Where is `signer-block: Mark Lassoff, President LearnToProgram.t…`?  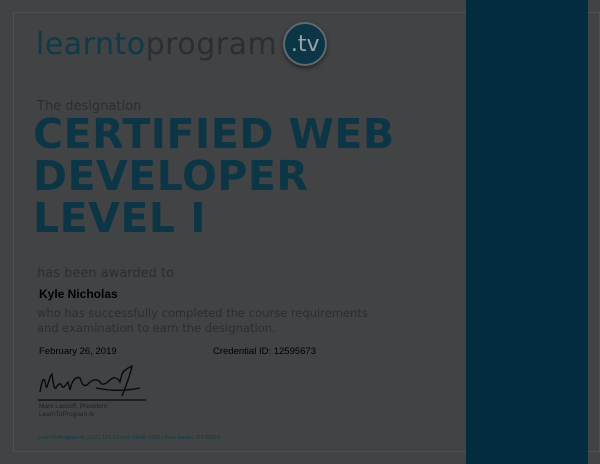 signer-block: Mark Lassoff, President LearnToProgram.t… is located at coordinates (73, 411).